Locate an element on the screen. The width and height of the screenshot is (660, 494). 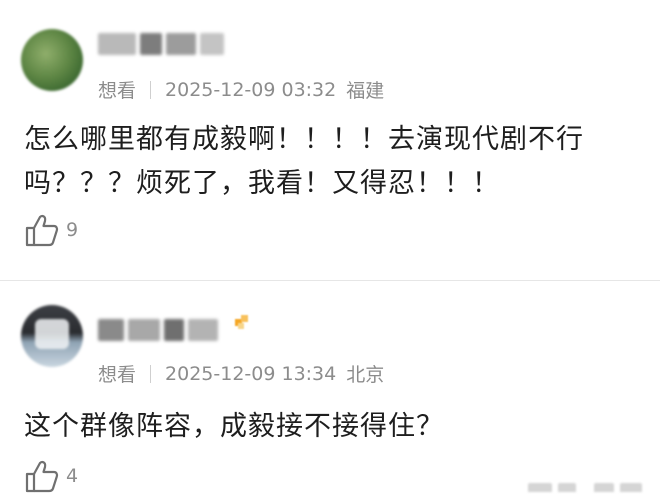
comment-meta: 想看 2025-12-09 03:32 福建 is located at coordinates (241, 89).